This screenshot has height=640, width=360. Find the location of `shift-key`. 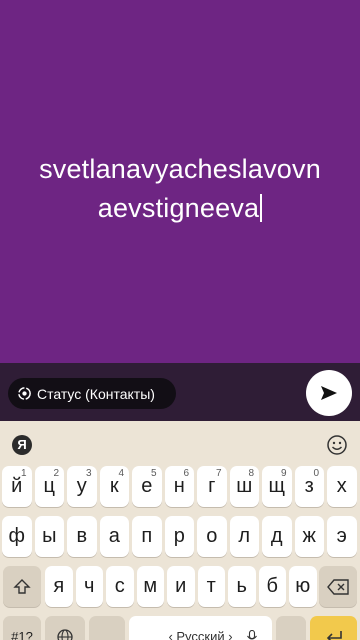

shift-key is located at coordinates (22, 586).